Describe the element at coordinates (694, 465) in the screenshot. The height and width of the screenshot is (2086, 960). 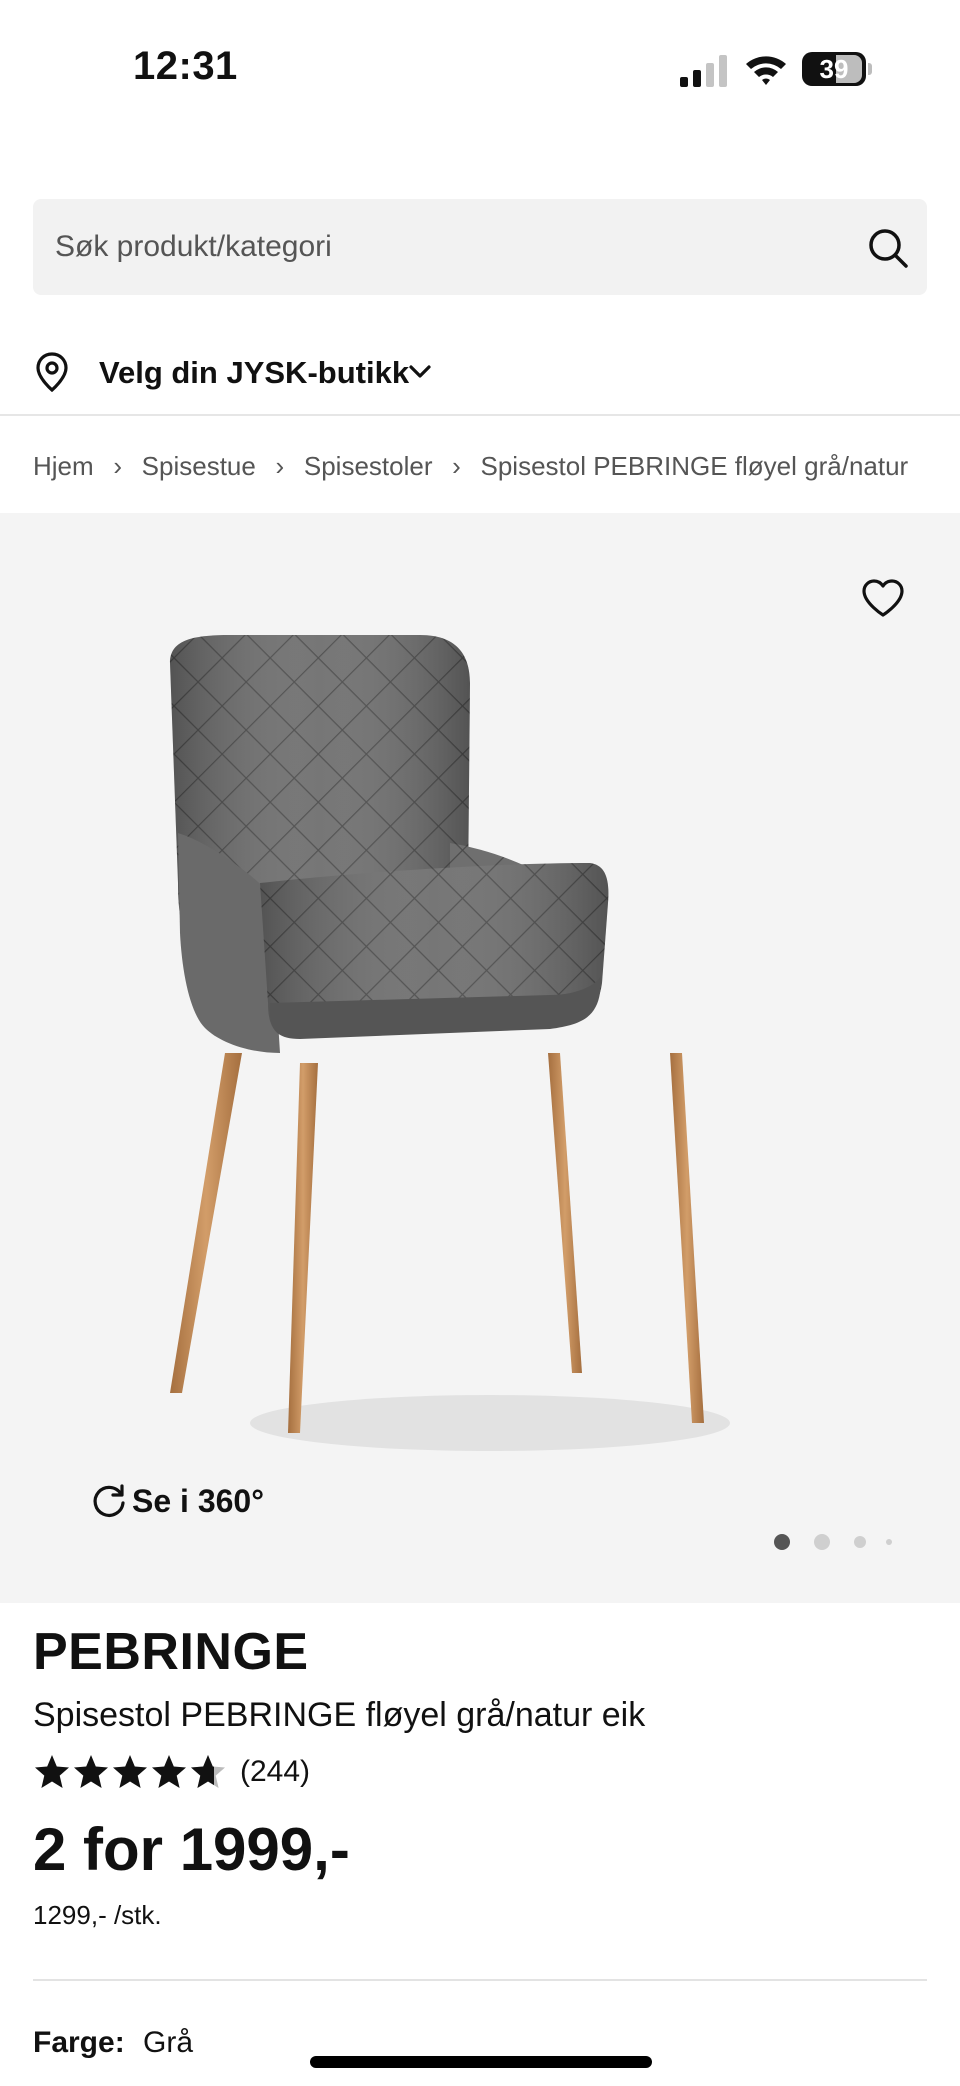
I see `breadcrumb-current-product: Spisestol PEBRINGE fløyel grå/natur` at that location.